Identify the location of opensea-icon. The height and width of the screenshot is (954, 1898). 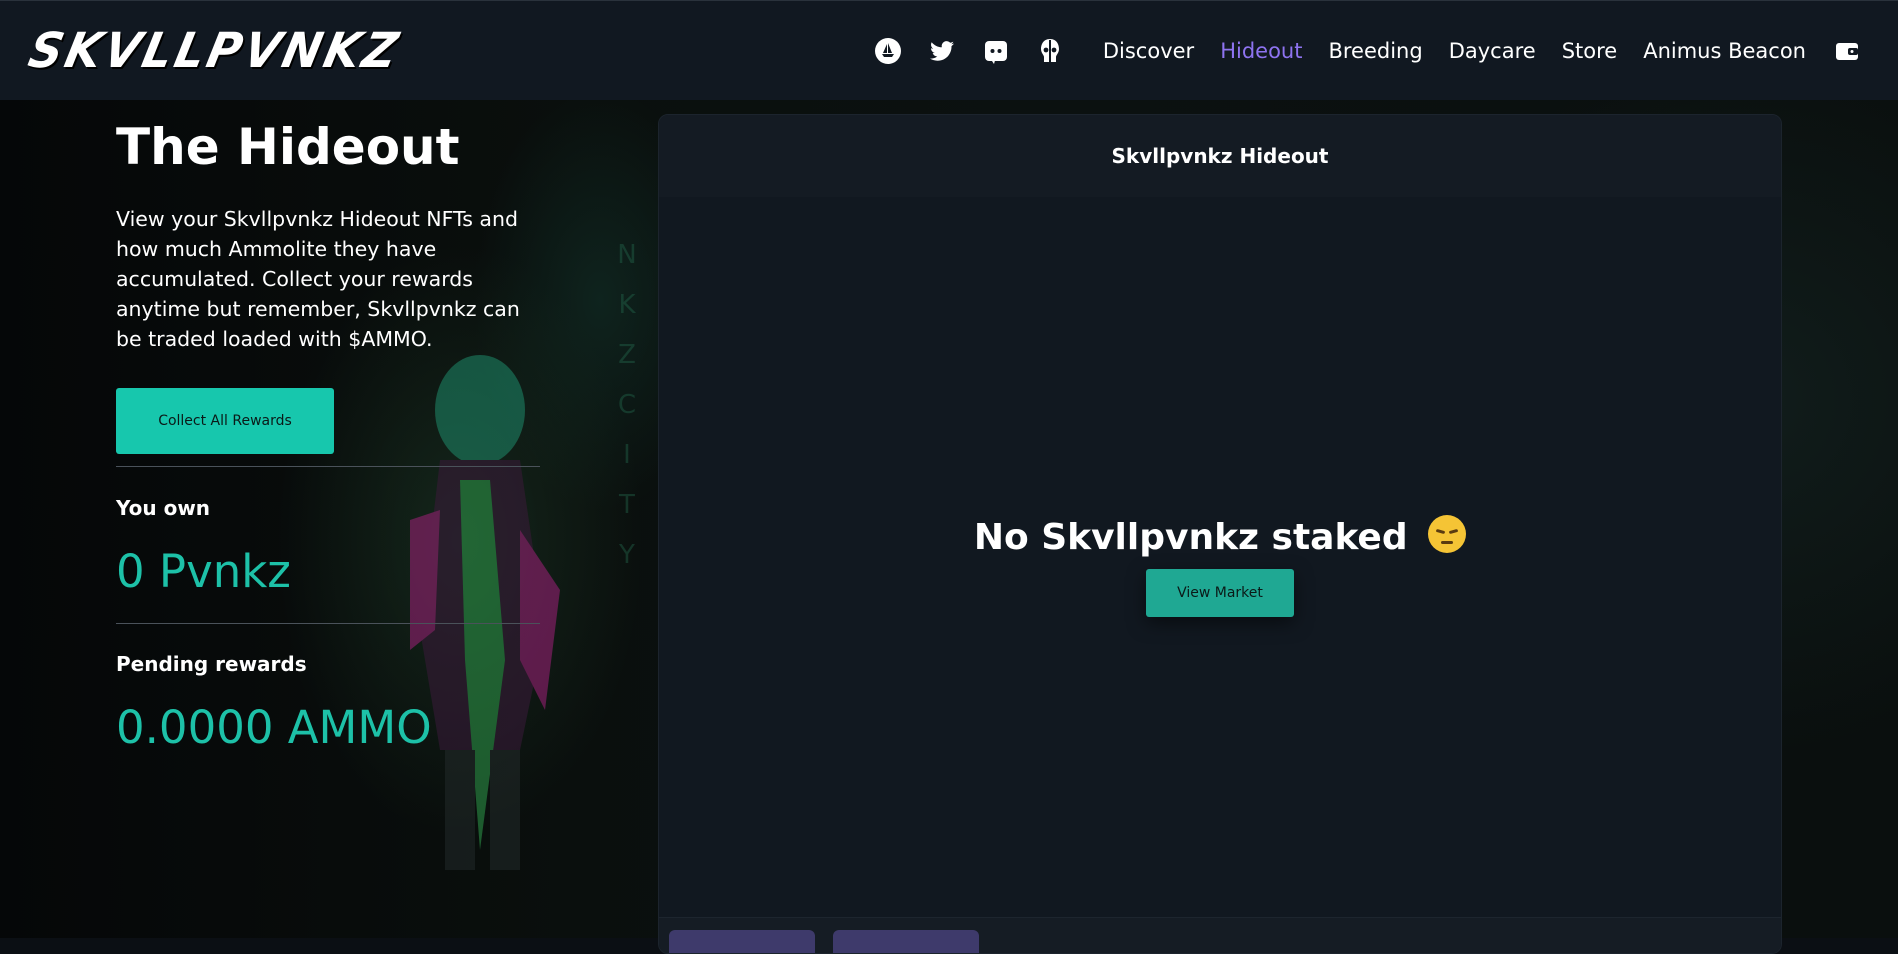
(888, 51).